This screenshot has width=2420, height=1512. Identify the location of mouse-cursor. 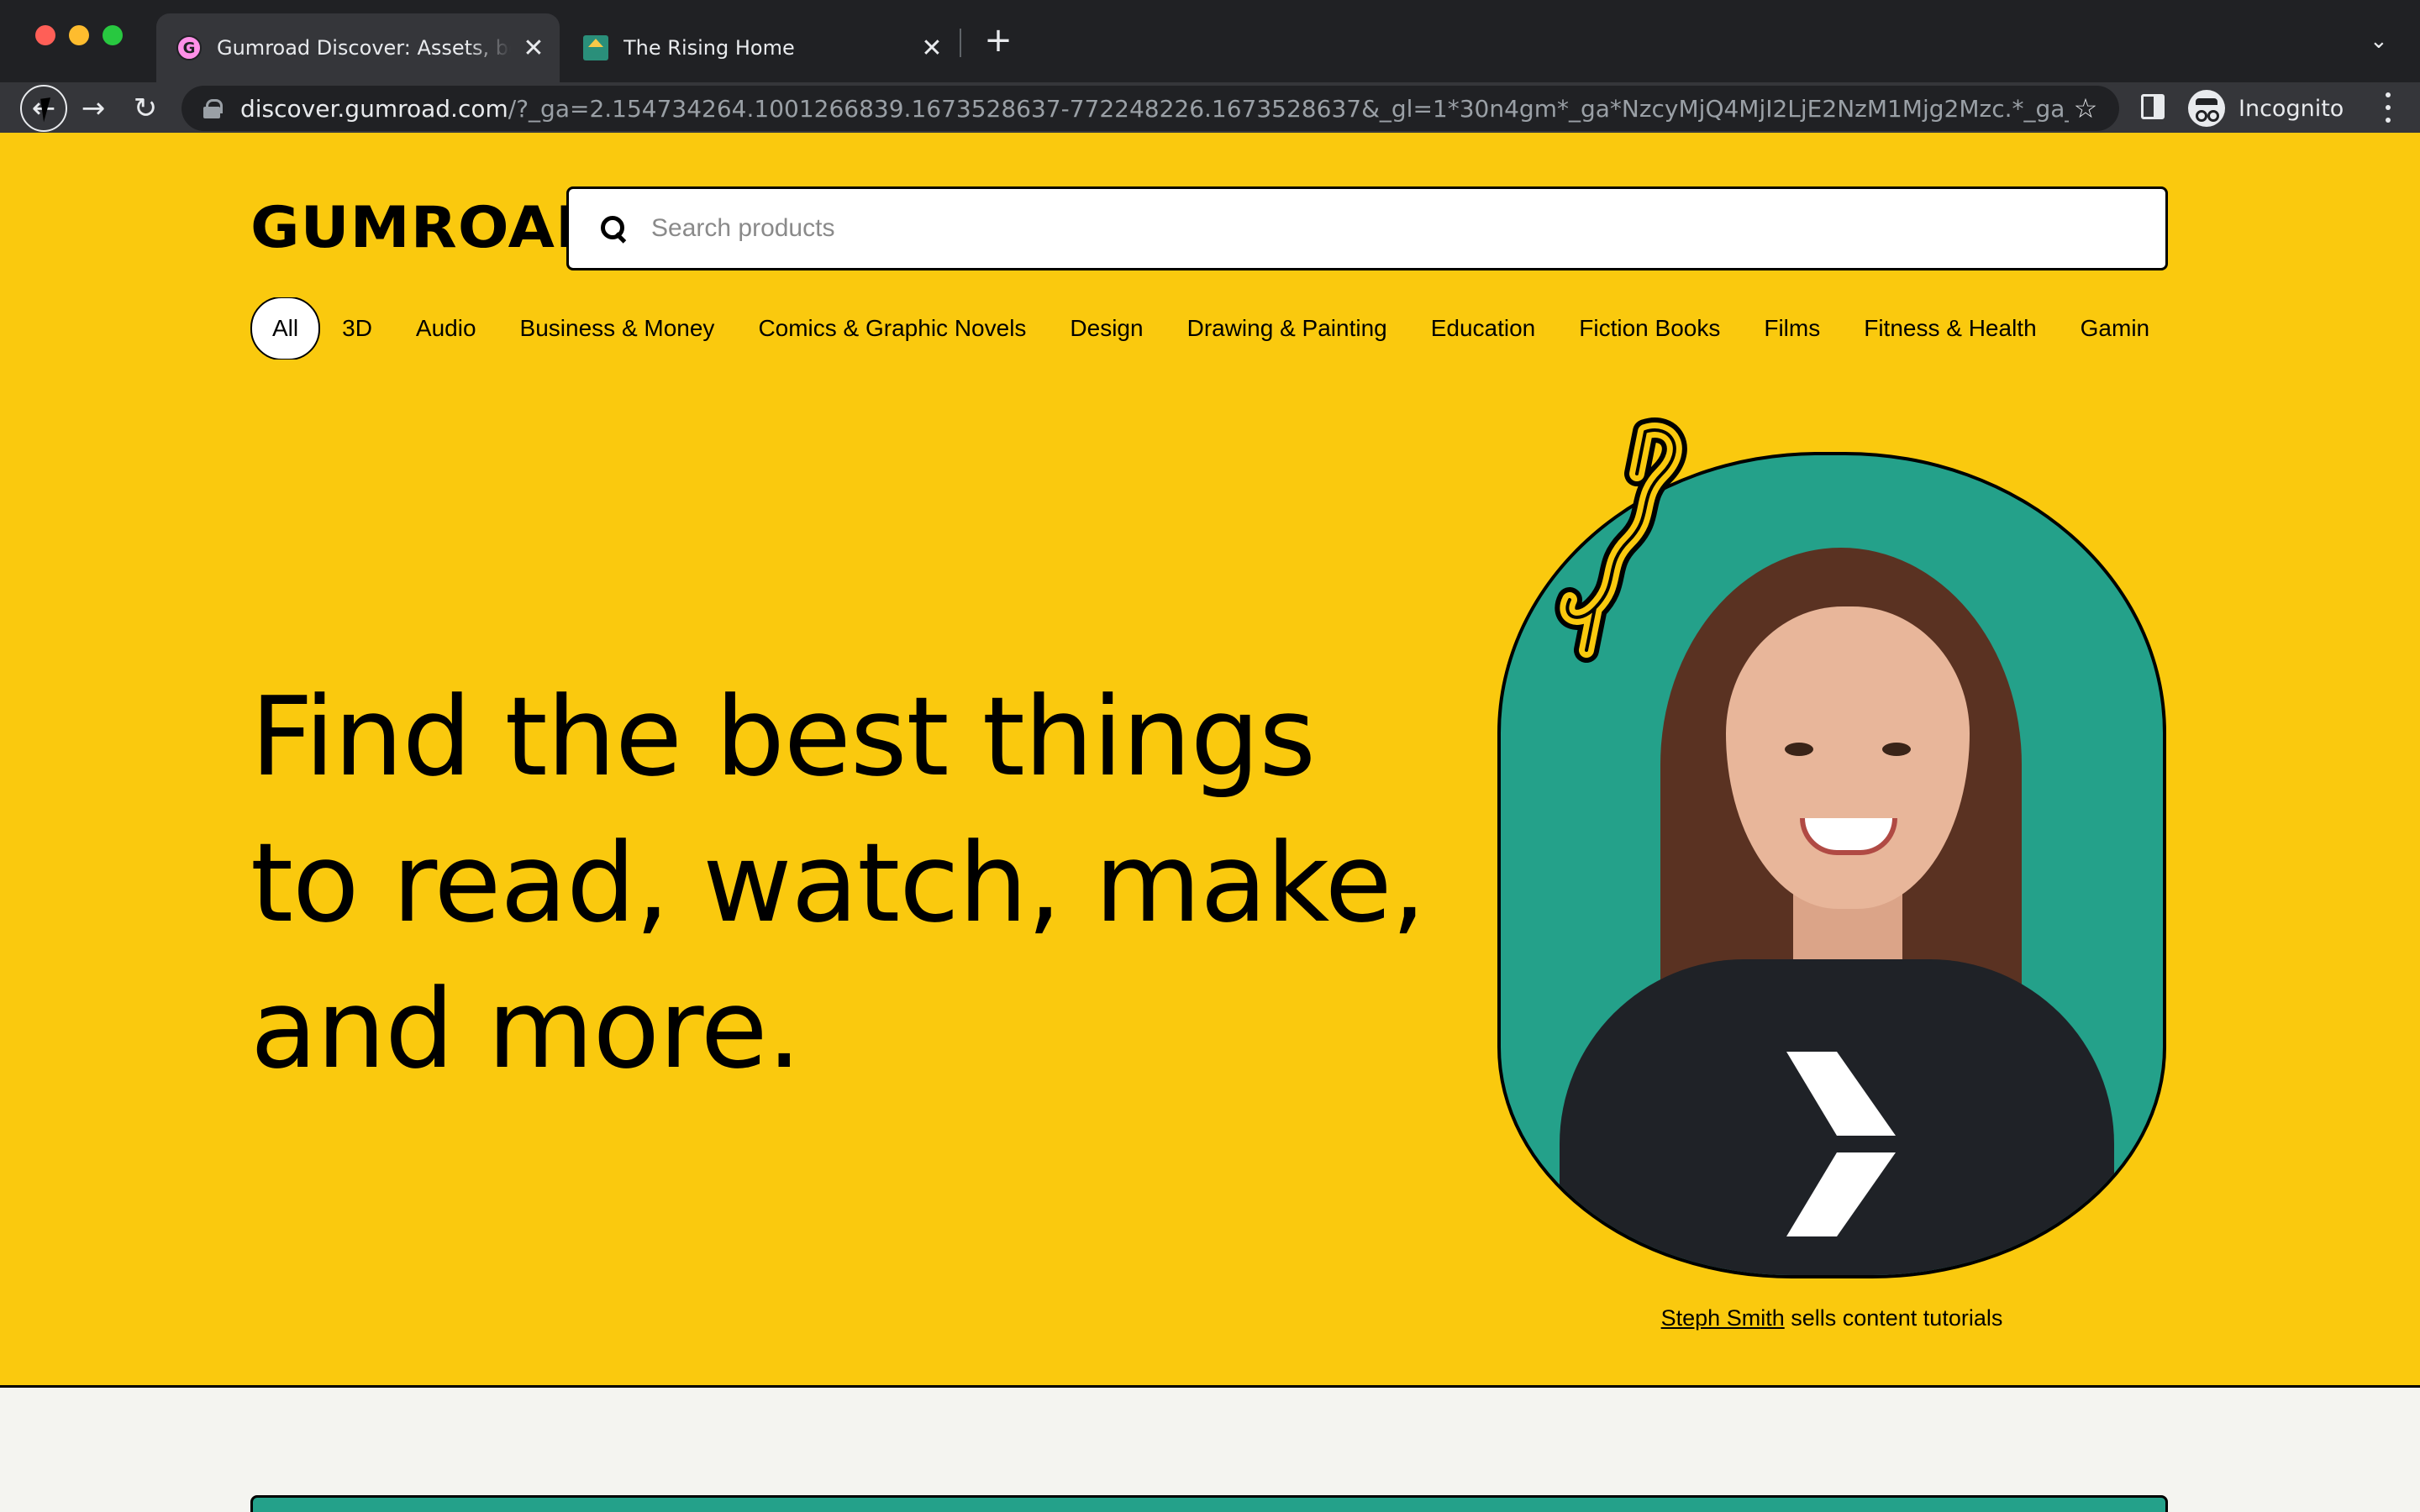
(52, 109).